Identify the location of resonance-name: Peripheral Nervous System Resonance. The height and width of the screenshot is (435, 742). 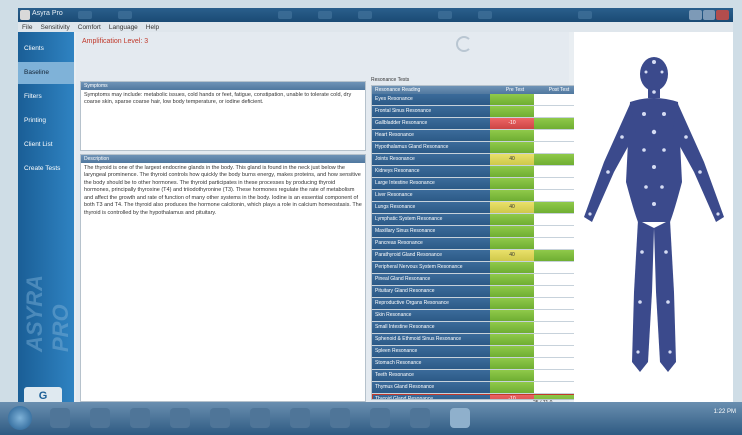
(431, 267).